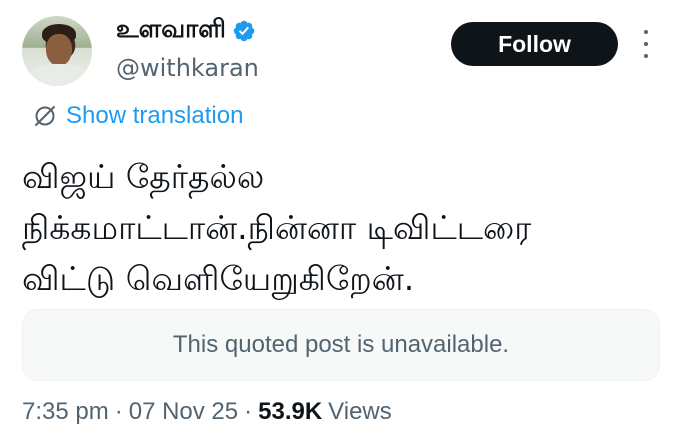 This screenshot has height=448, width=680. Describe the element at coordinates (244, 30) in the screenshot. I see `verified-badge-icon` at that location.